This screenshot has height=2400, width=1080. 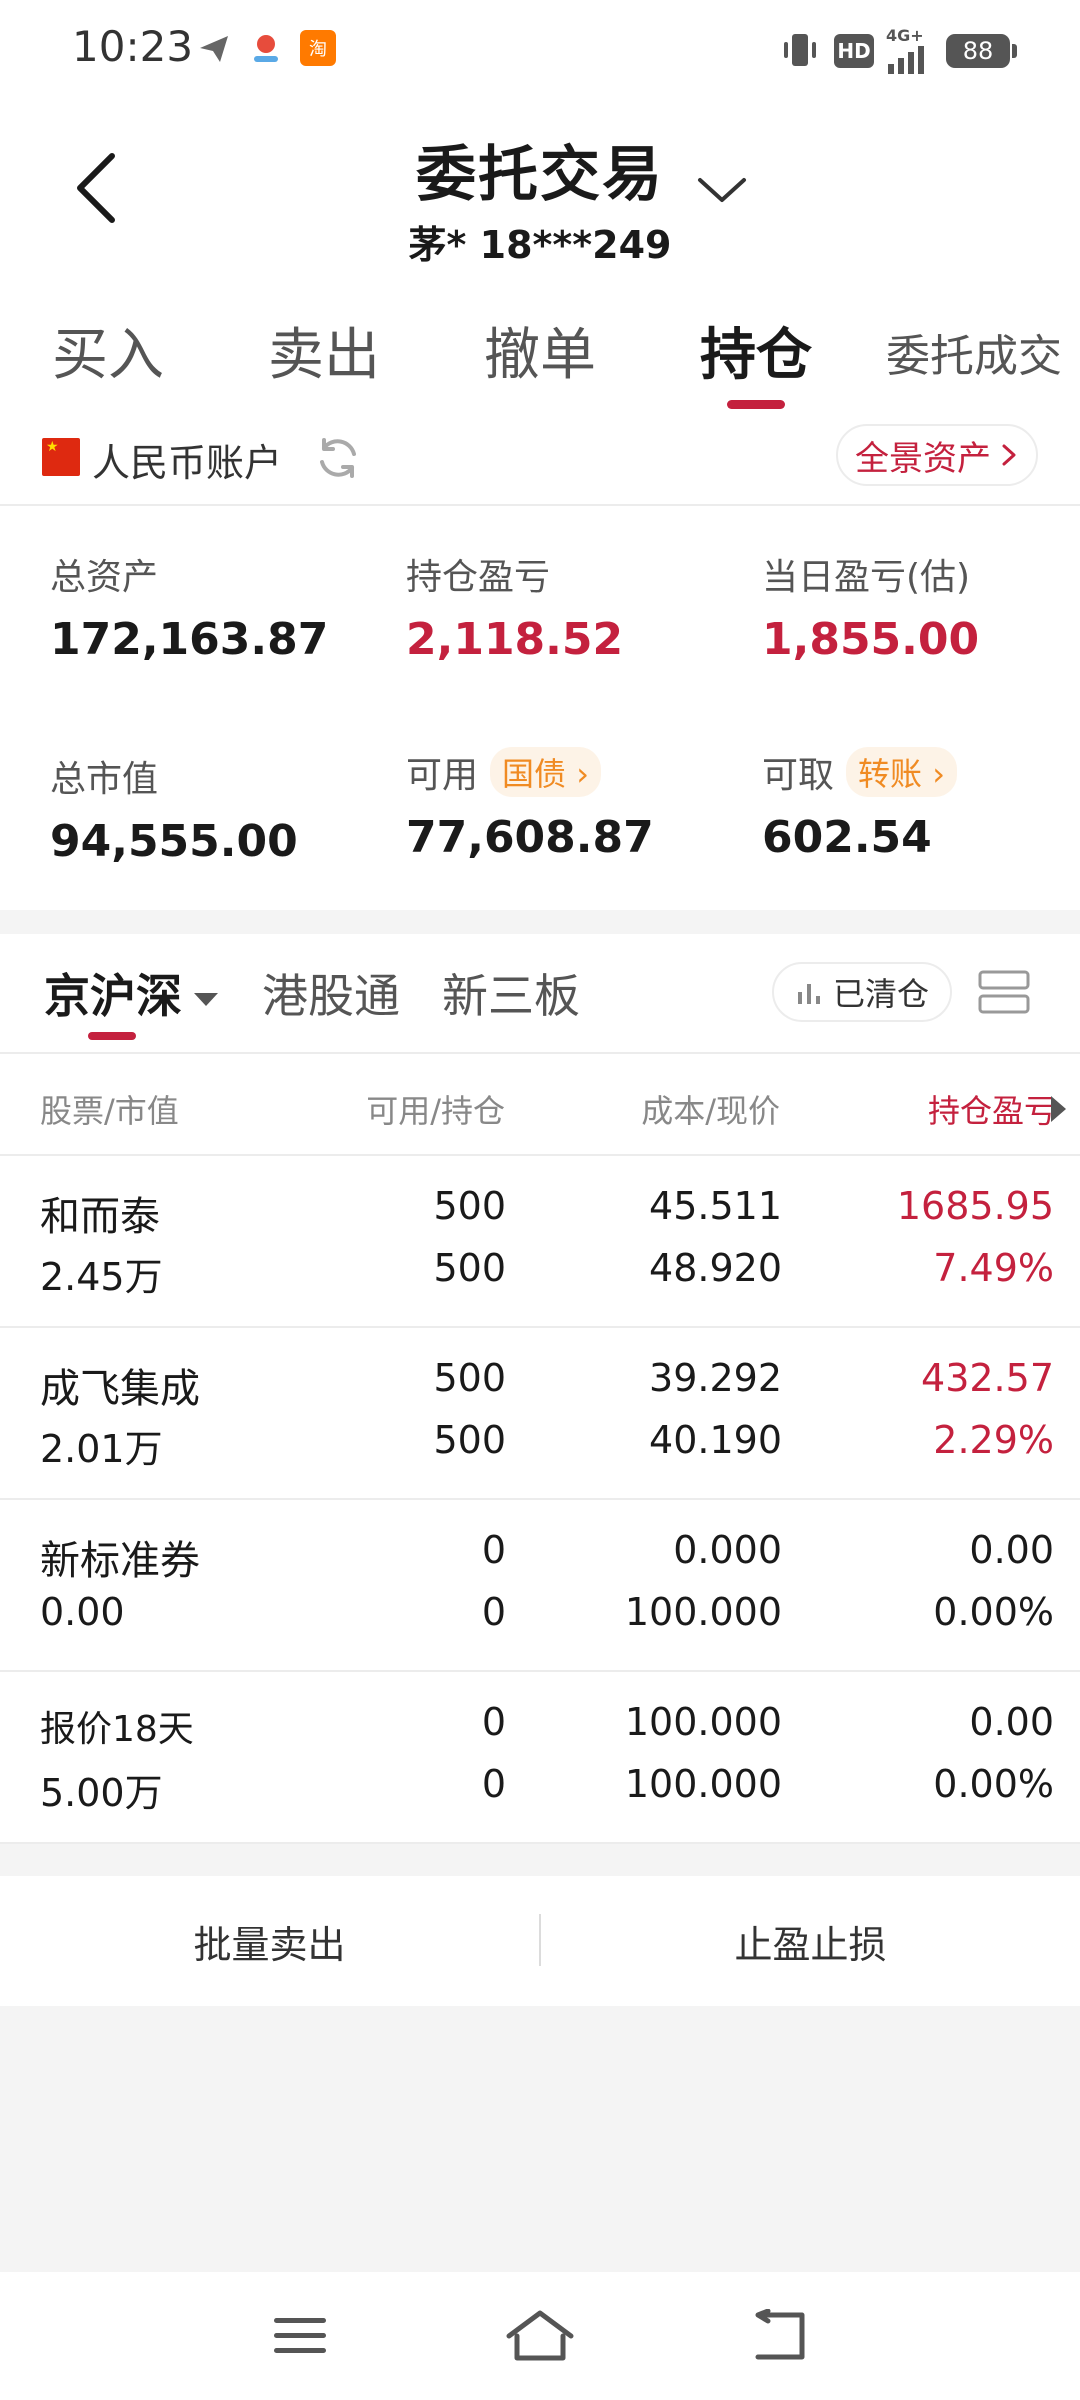 What do you see at coordinates (1004, 992) in the screenshot?
I see `layout-toggle-icon` at bounding box center [1004, 992].